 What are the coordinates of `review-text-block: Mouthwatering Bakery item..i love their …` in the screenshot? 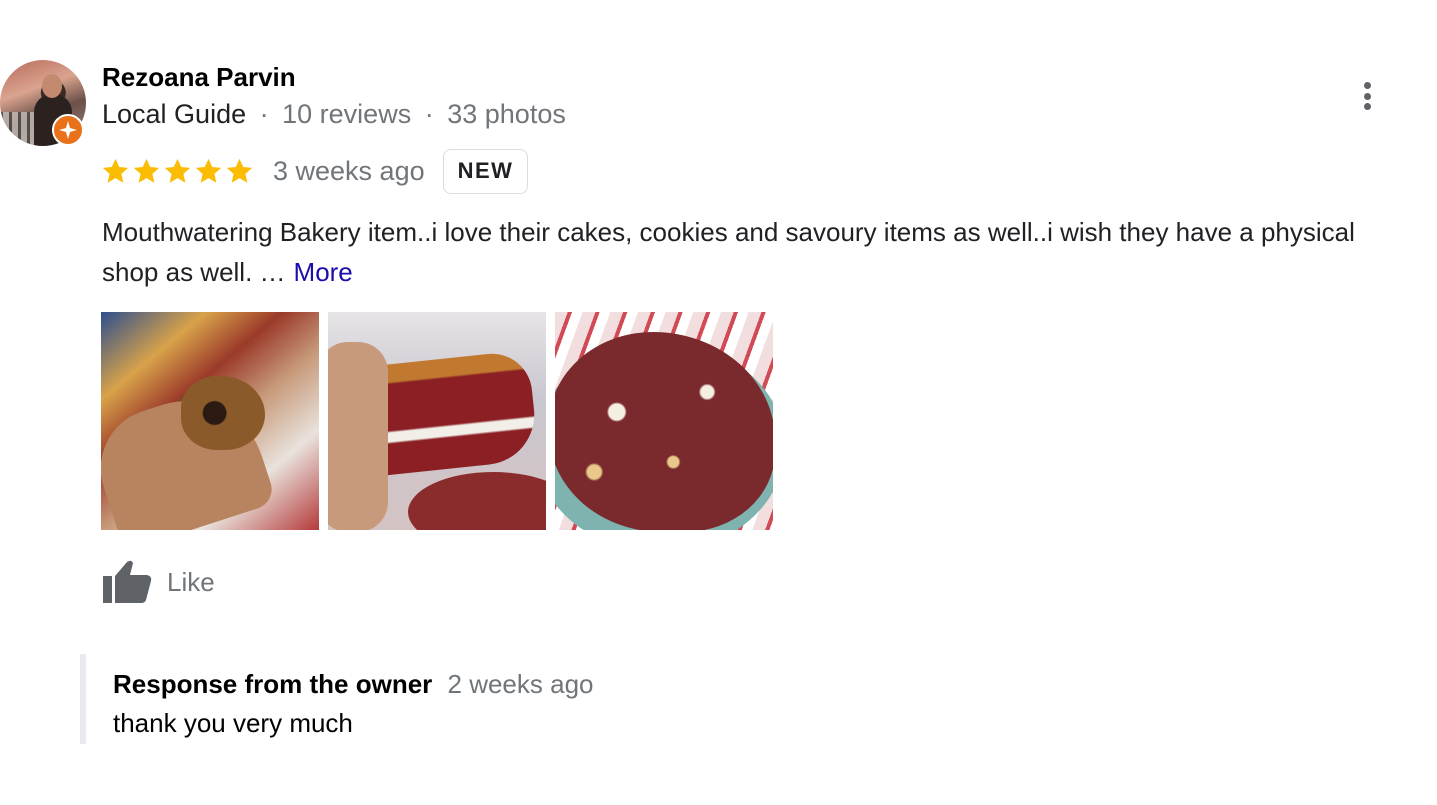 It's located at (747, 252).